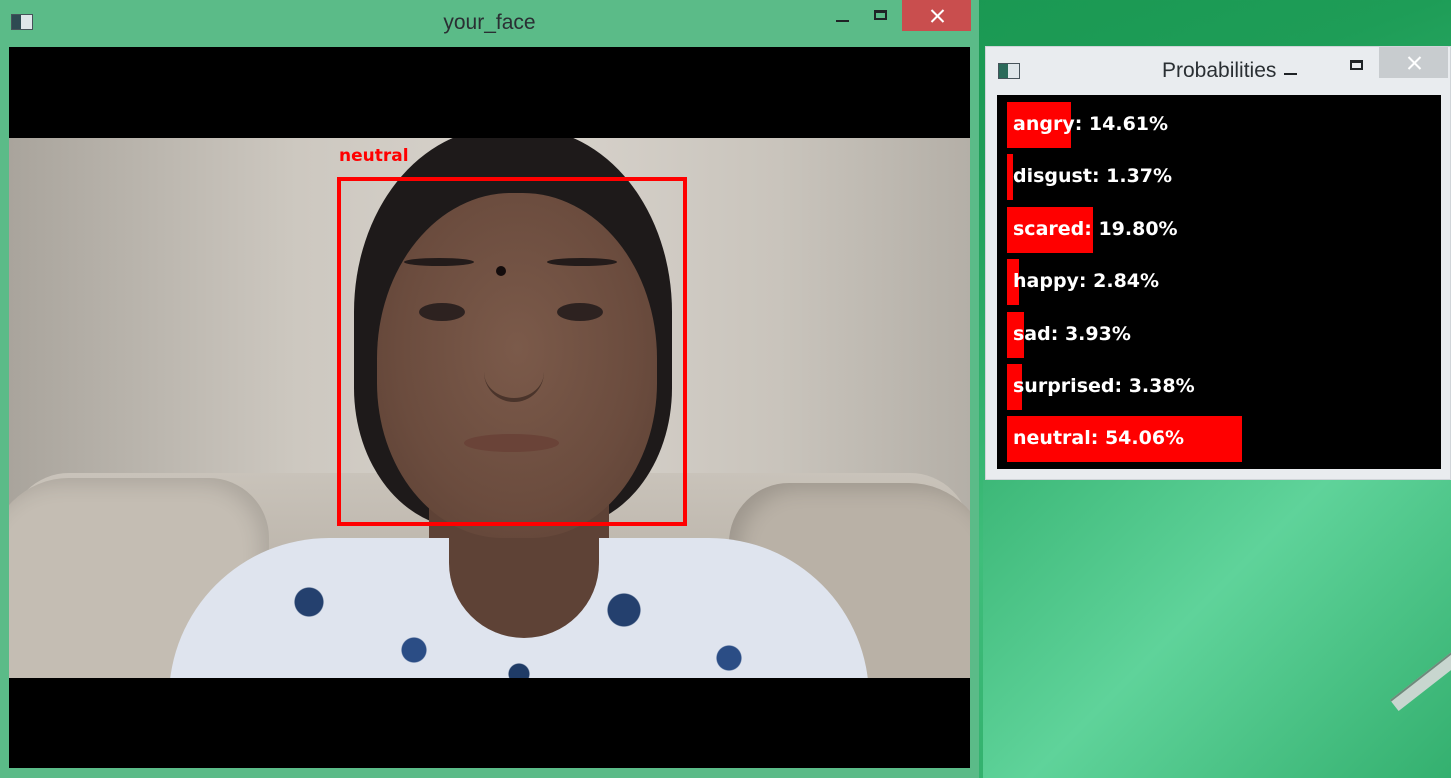  I want to click on your-face-titlebar: your_face, so click(489, 23).